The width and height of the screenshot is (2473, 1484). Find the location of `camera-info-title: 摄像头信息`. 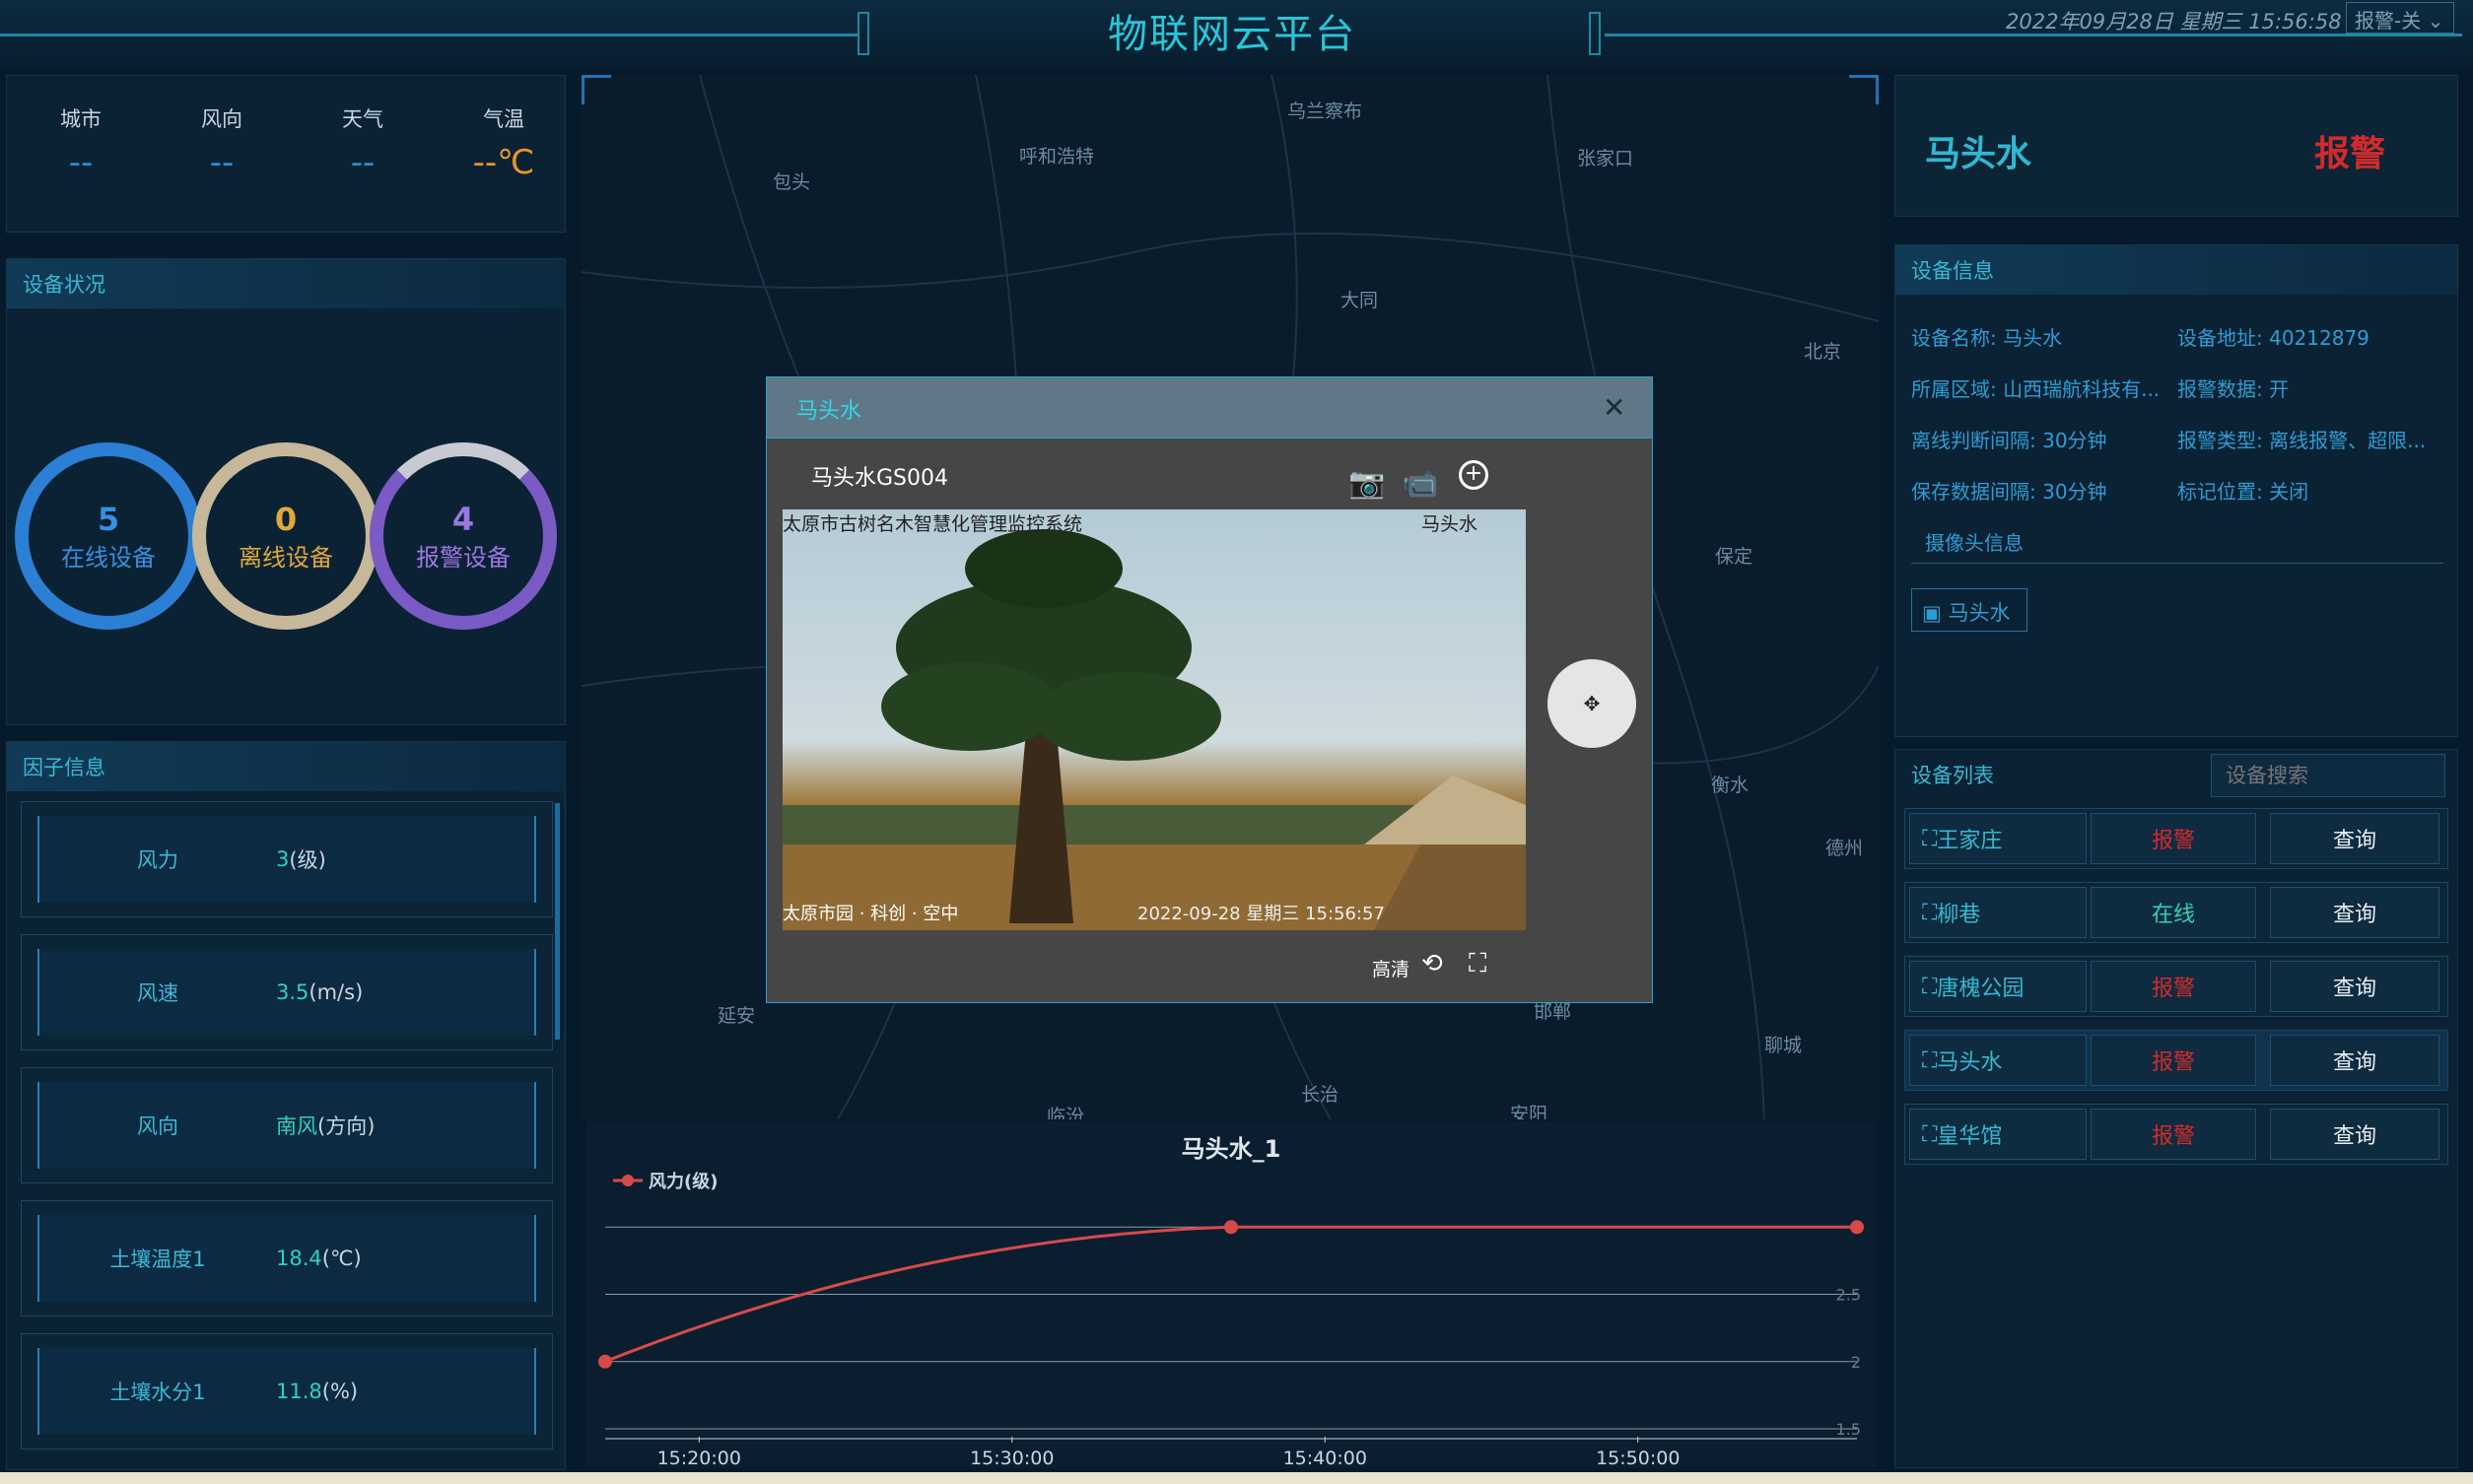

camera-info-title: 摄像头信息 is located at coordinates (1975, 543).